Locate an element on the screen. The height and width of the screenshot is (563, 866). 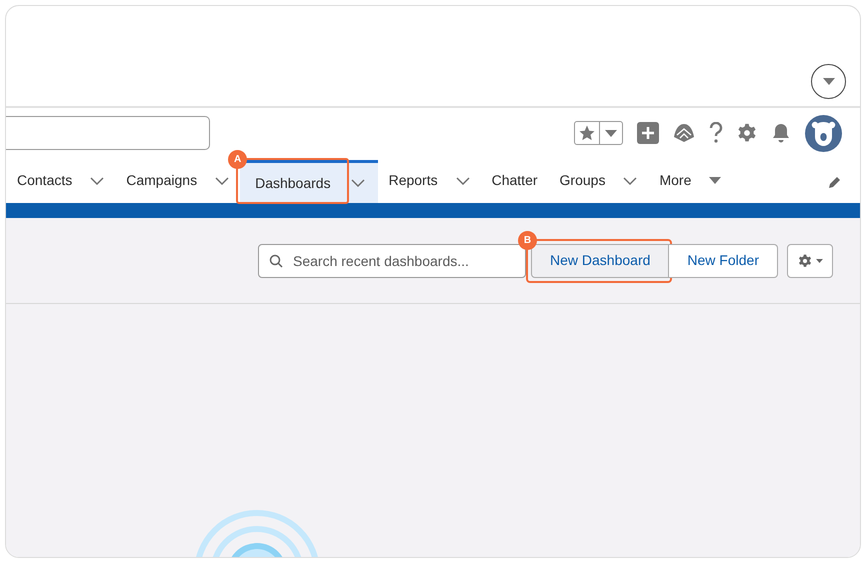
pencil-icon is located at coordinates (835, 182).